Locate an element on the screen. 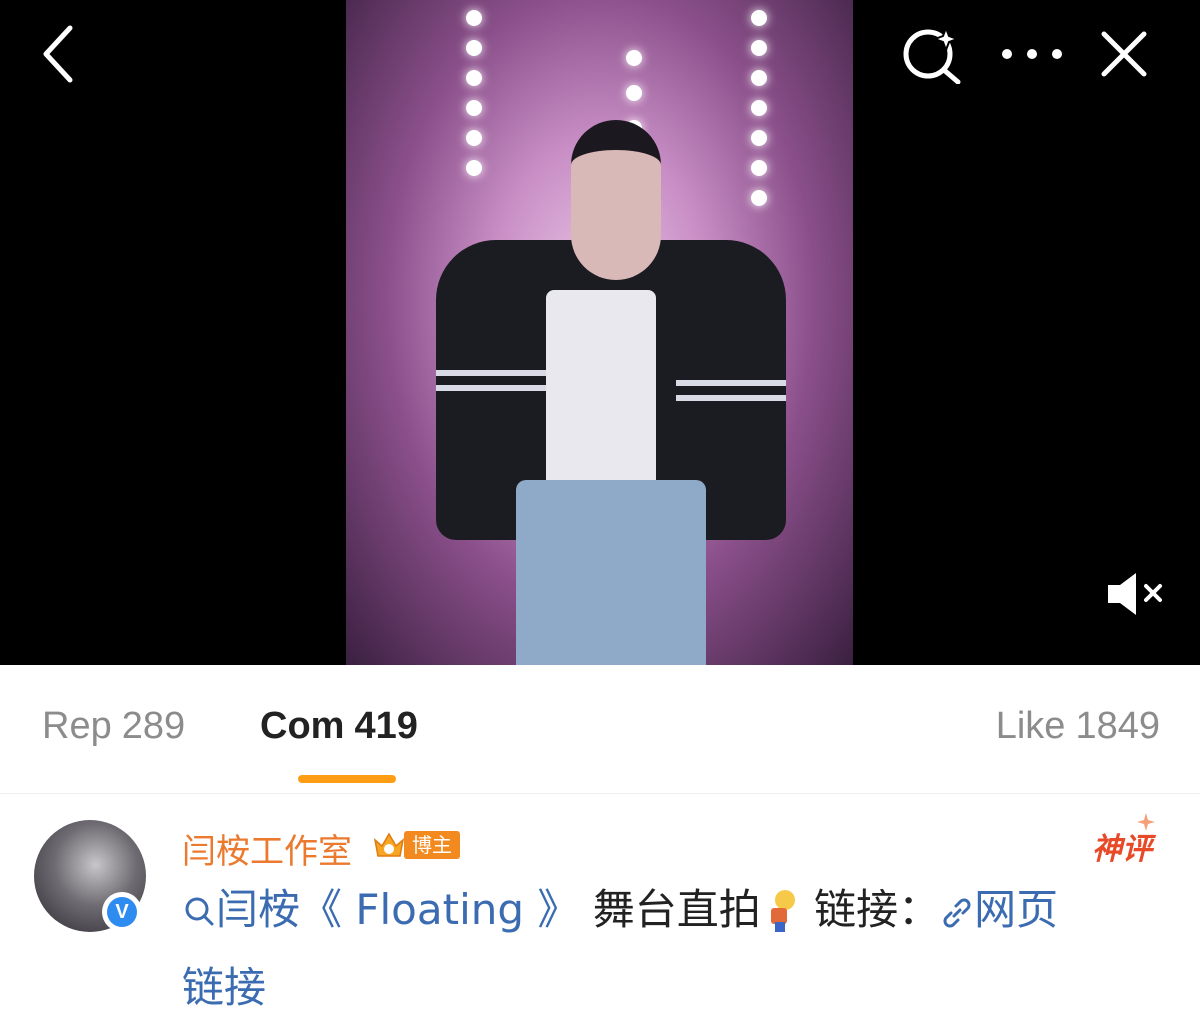  verified-badge-icon: V is located at coordinates (122, 912).